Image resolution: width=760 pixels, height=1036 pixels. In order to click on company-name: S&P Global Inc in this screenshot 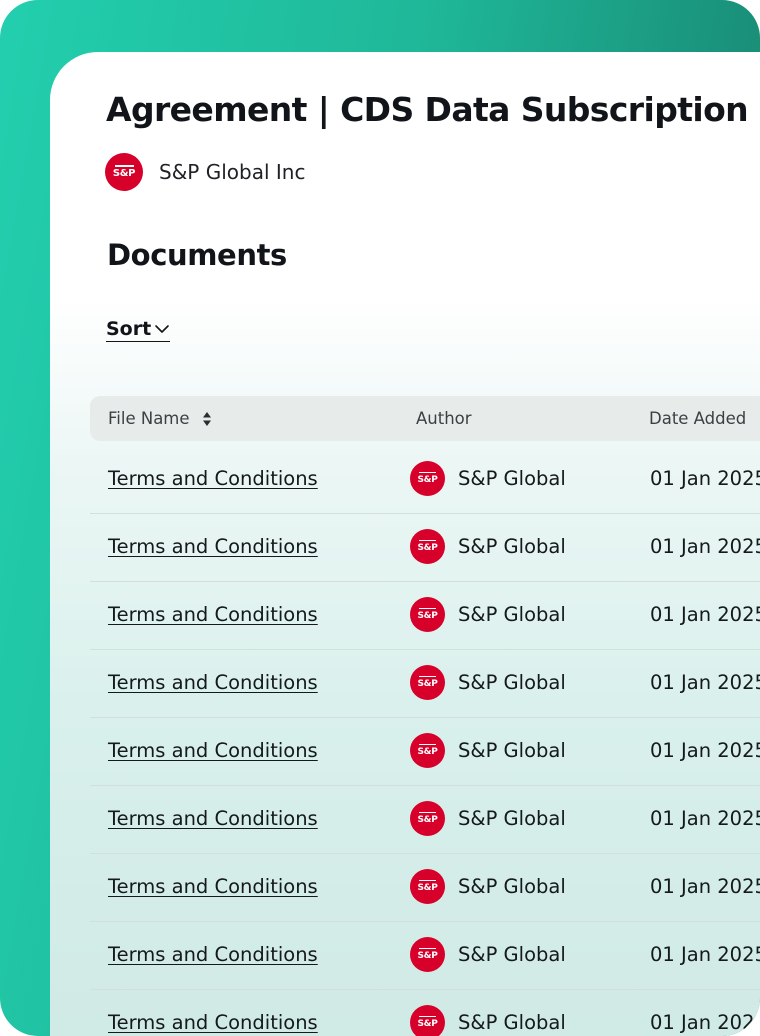, I will do `click(232, 172)`.